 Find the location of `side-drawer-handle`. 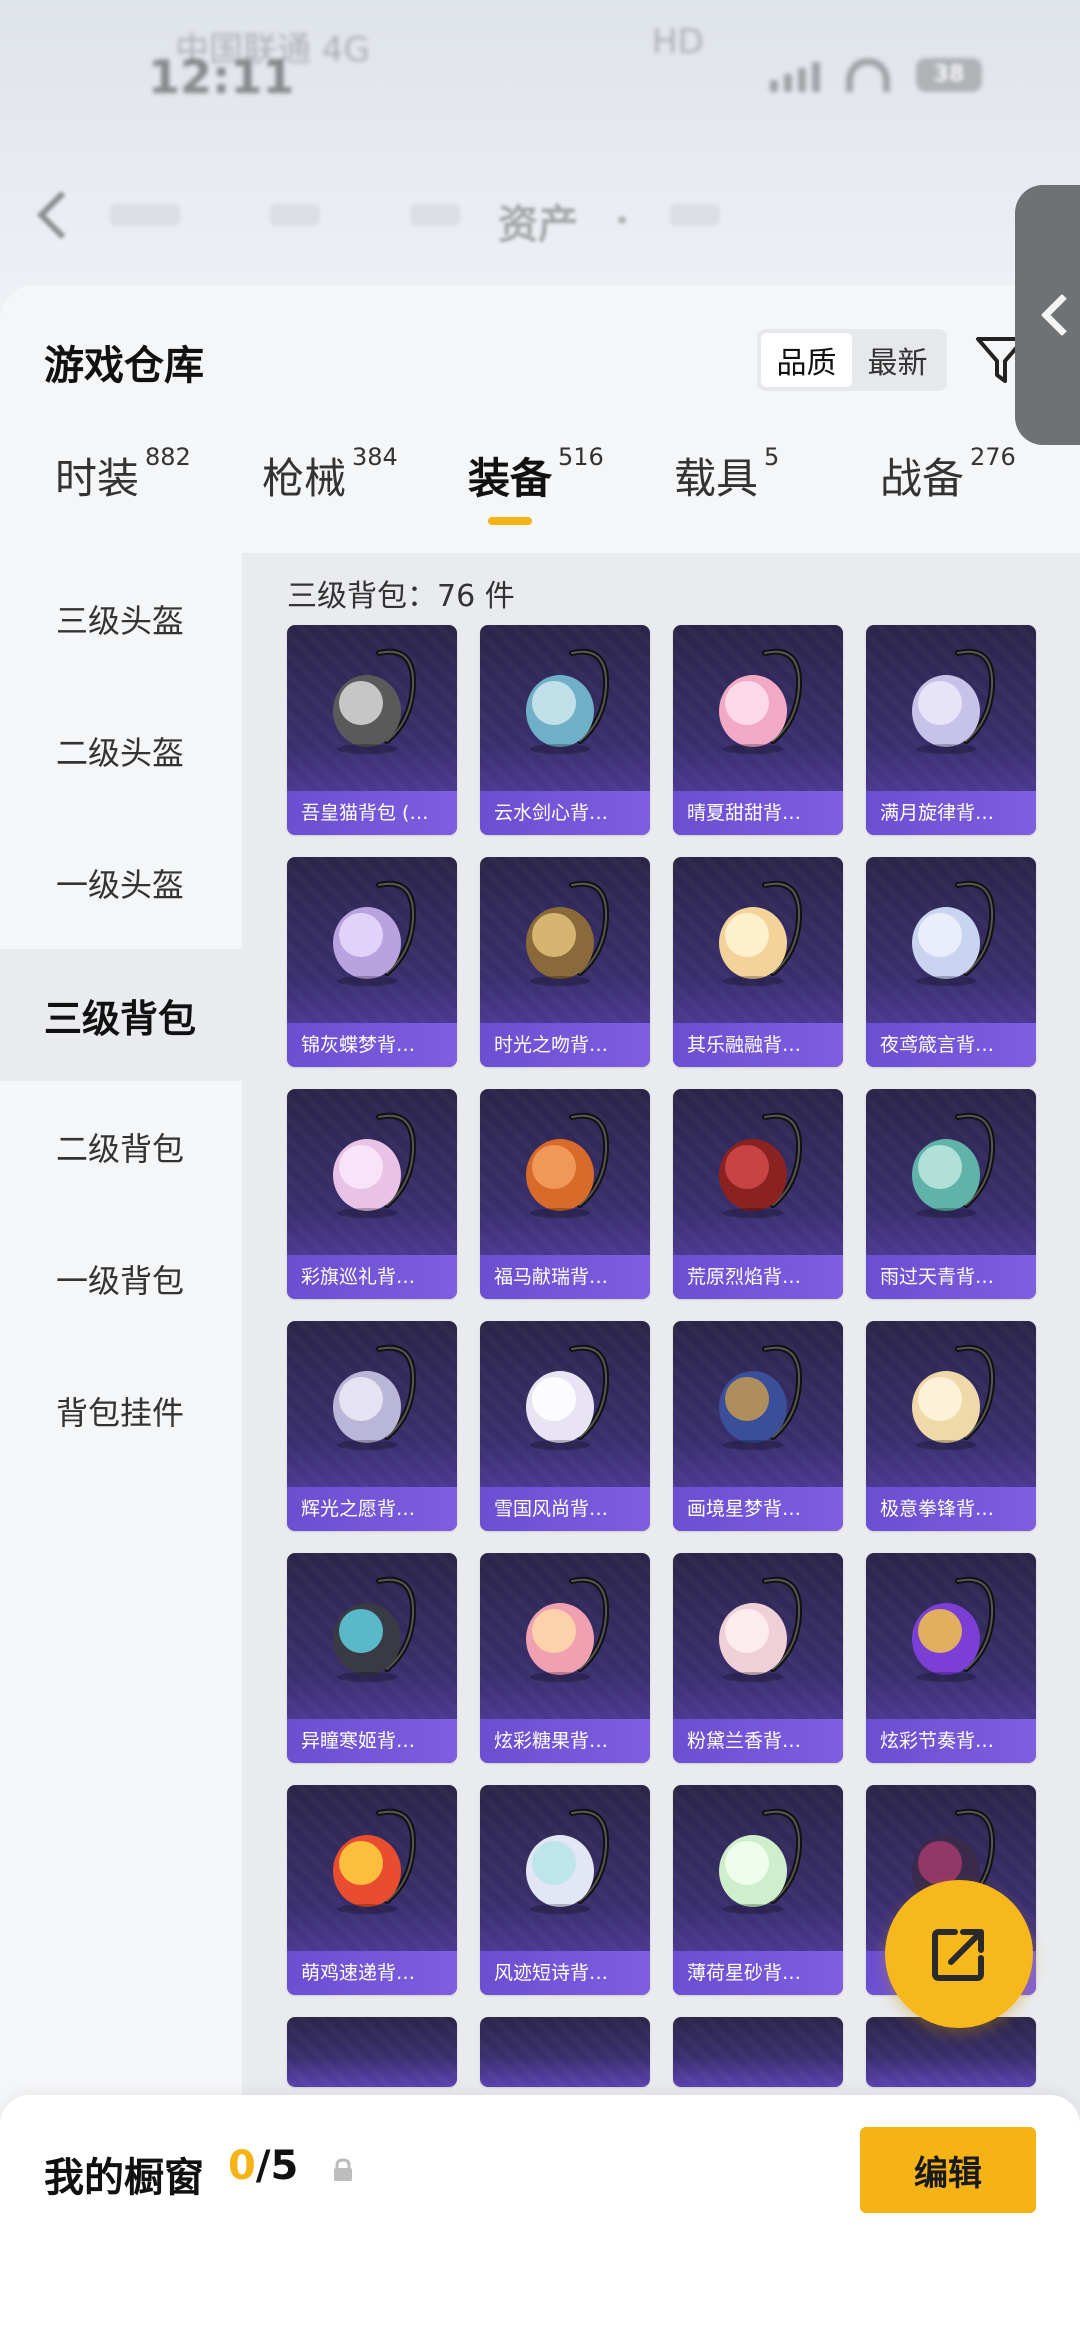

side-drawer-handle is located at coordinates (1047, 315).